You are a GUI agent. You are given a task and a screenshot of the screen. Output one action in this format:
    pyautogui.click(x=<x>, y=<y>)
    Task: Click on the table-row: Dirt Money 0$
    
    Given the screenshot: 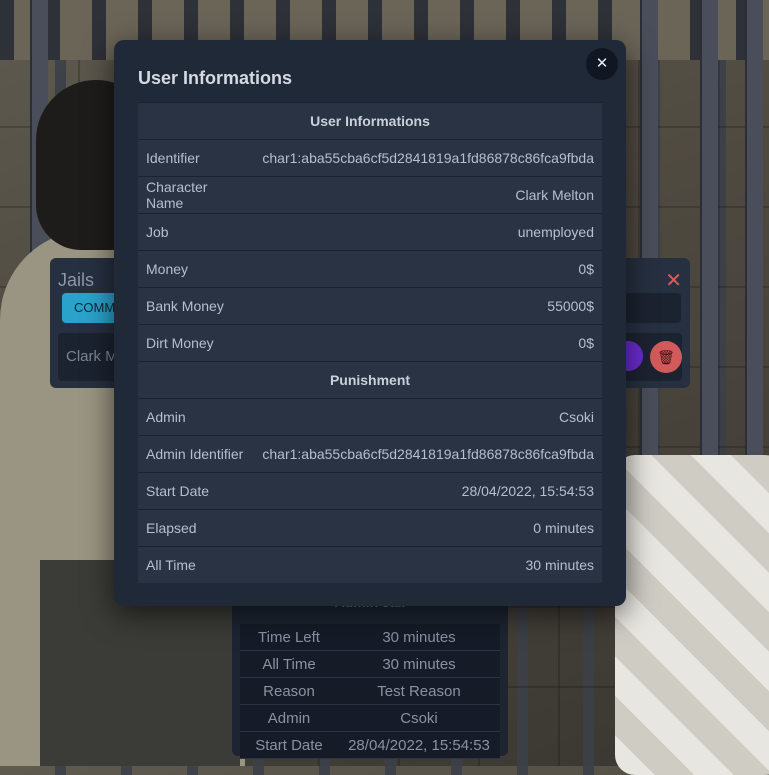 What is the action you would take?
    pyautogui.click(x=370, y=343)
    